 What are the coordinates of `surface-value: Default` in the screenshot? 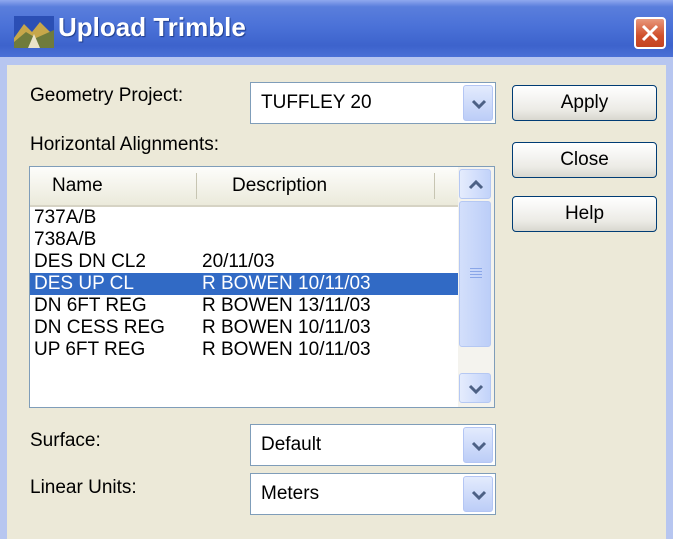 It's located at (291, 444).